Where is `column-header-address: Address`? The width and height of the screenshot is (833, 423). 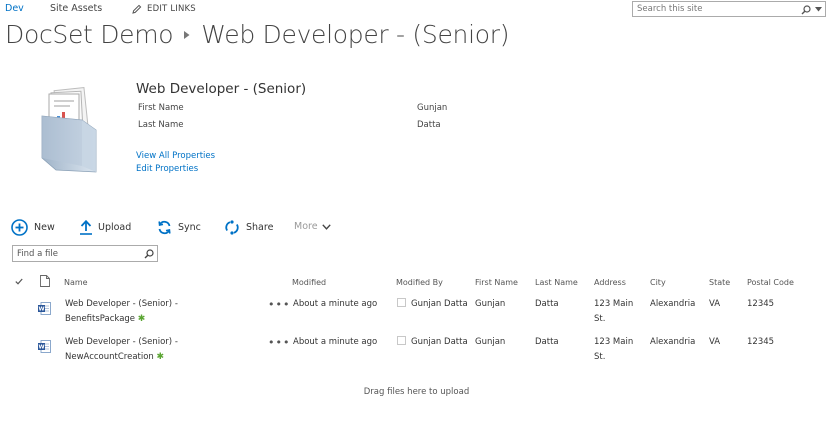
column-header-address: Address is located at coordinates (610, 282).